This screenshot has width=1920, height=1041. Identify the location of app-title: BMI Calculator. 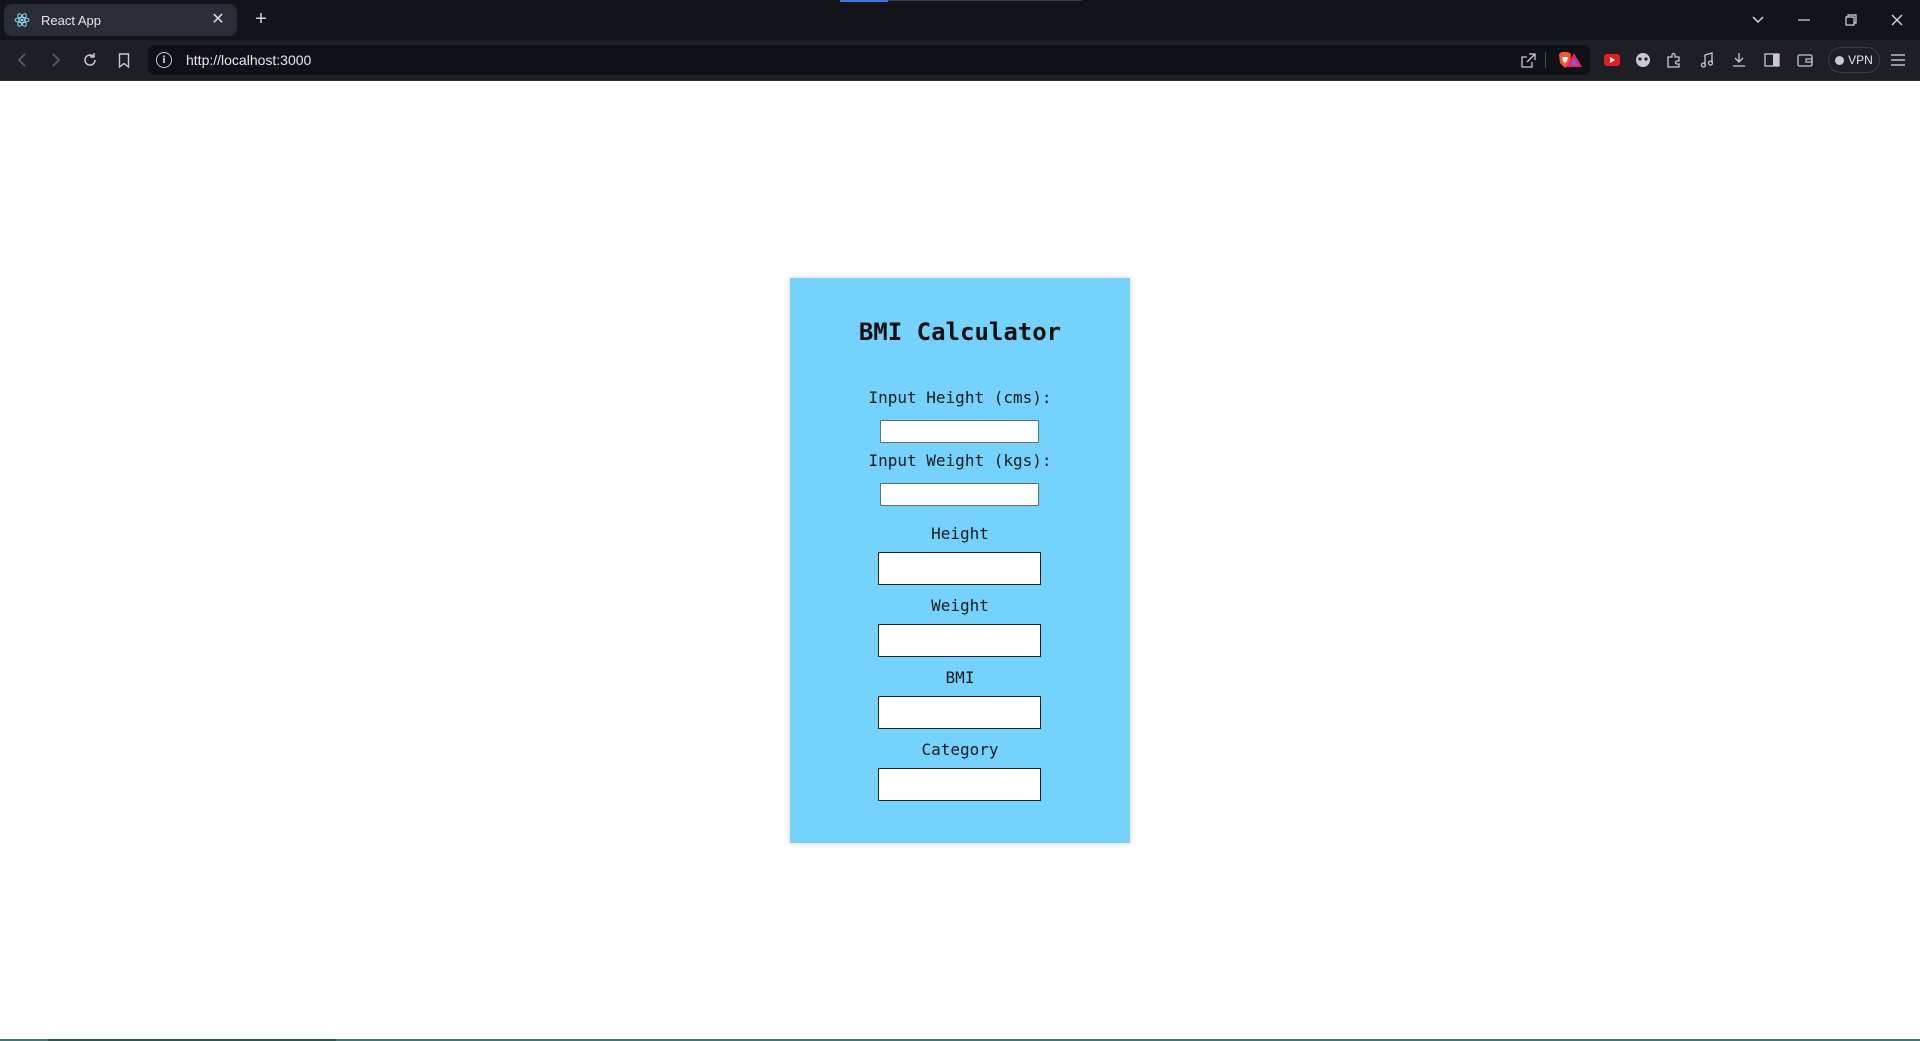
(960, 332).